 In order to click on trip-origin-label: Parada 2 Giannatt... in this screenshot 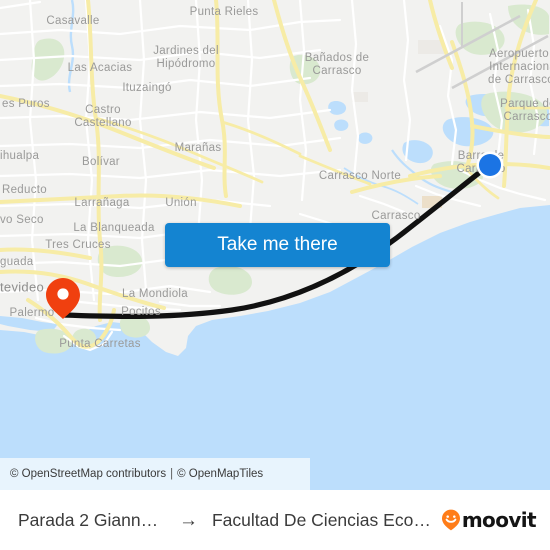, I will do `click(91, 519)`.